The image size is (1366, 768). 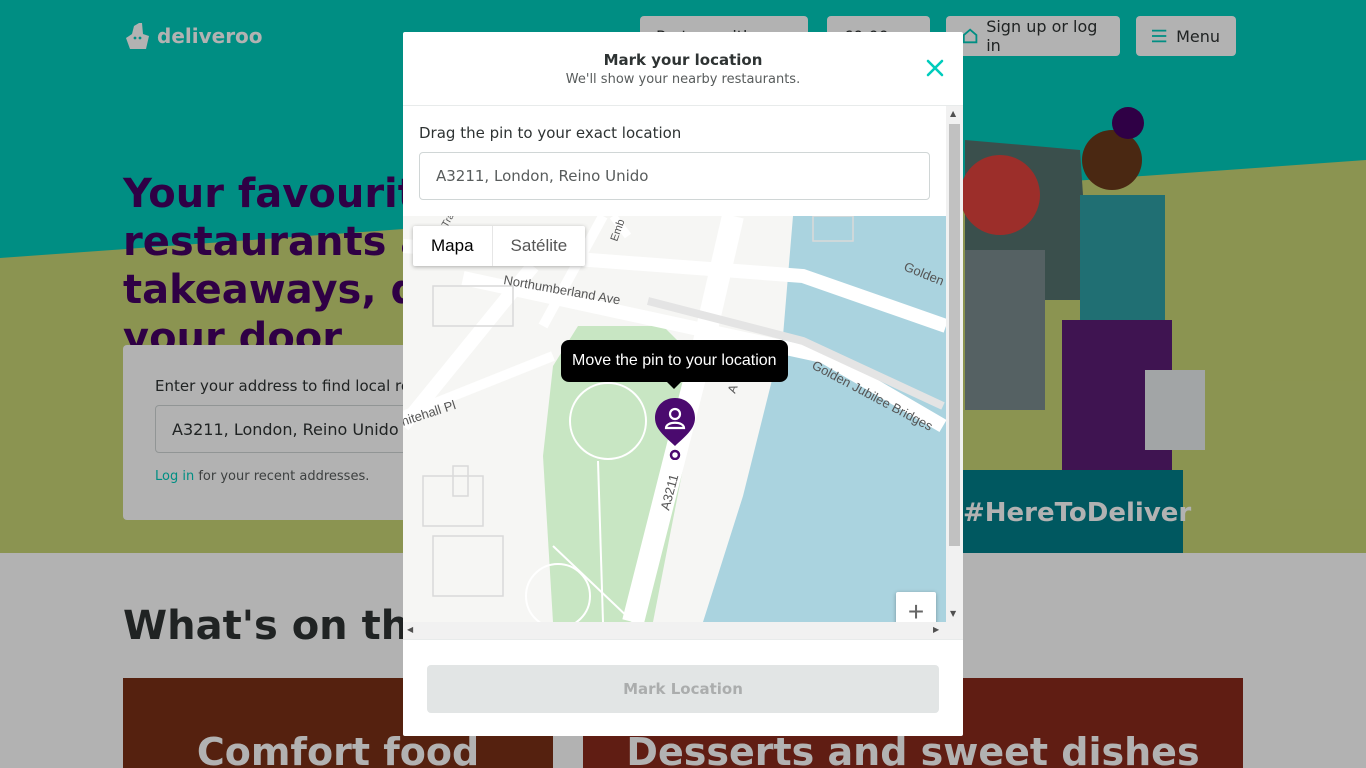 I want to click on vertical-scrollbar: ▲ ▼, so click(x=954, y=372).